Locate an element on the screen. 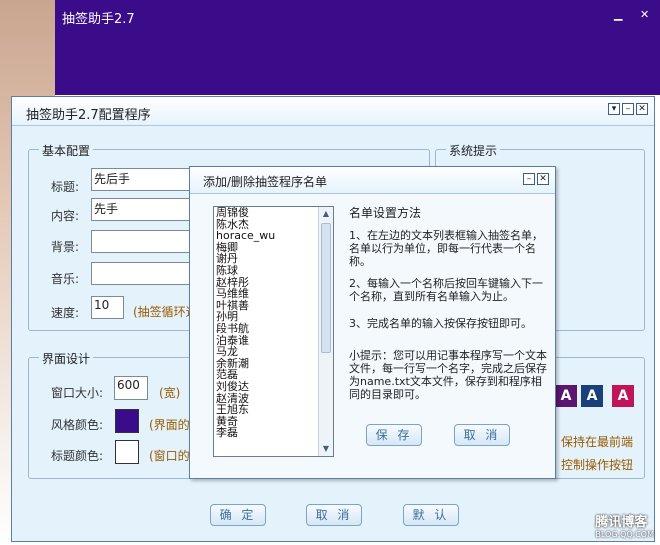  dialog-title: 添加/删除抽签程序名单 is located at coordinates (265, 182).